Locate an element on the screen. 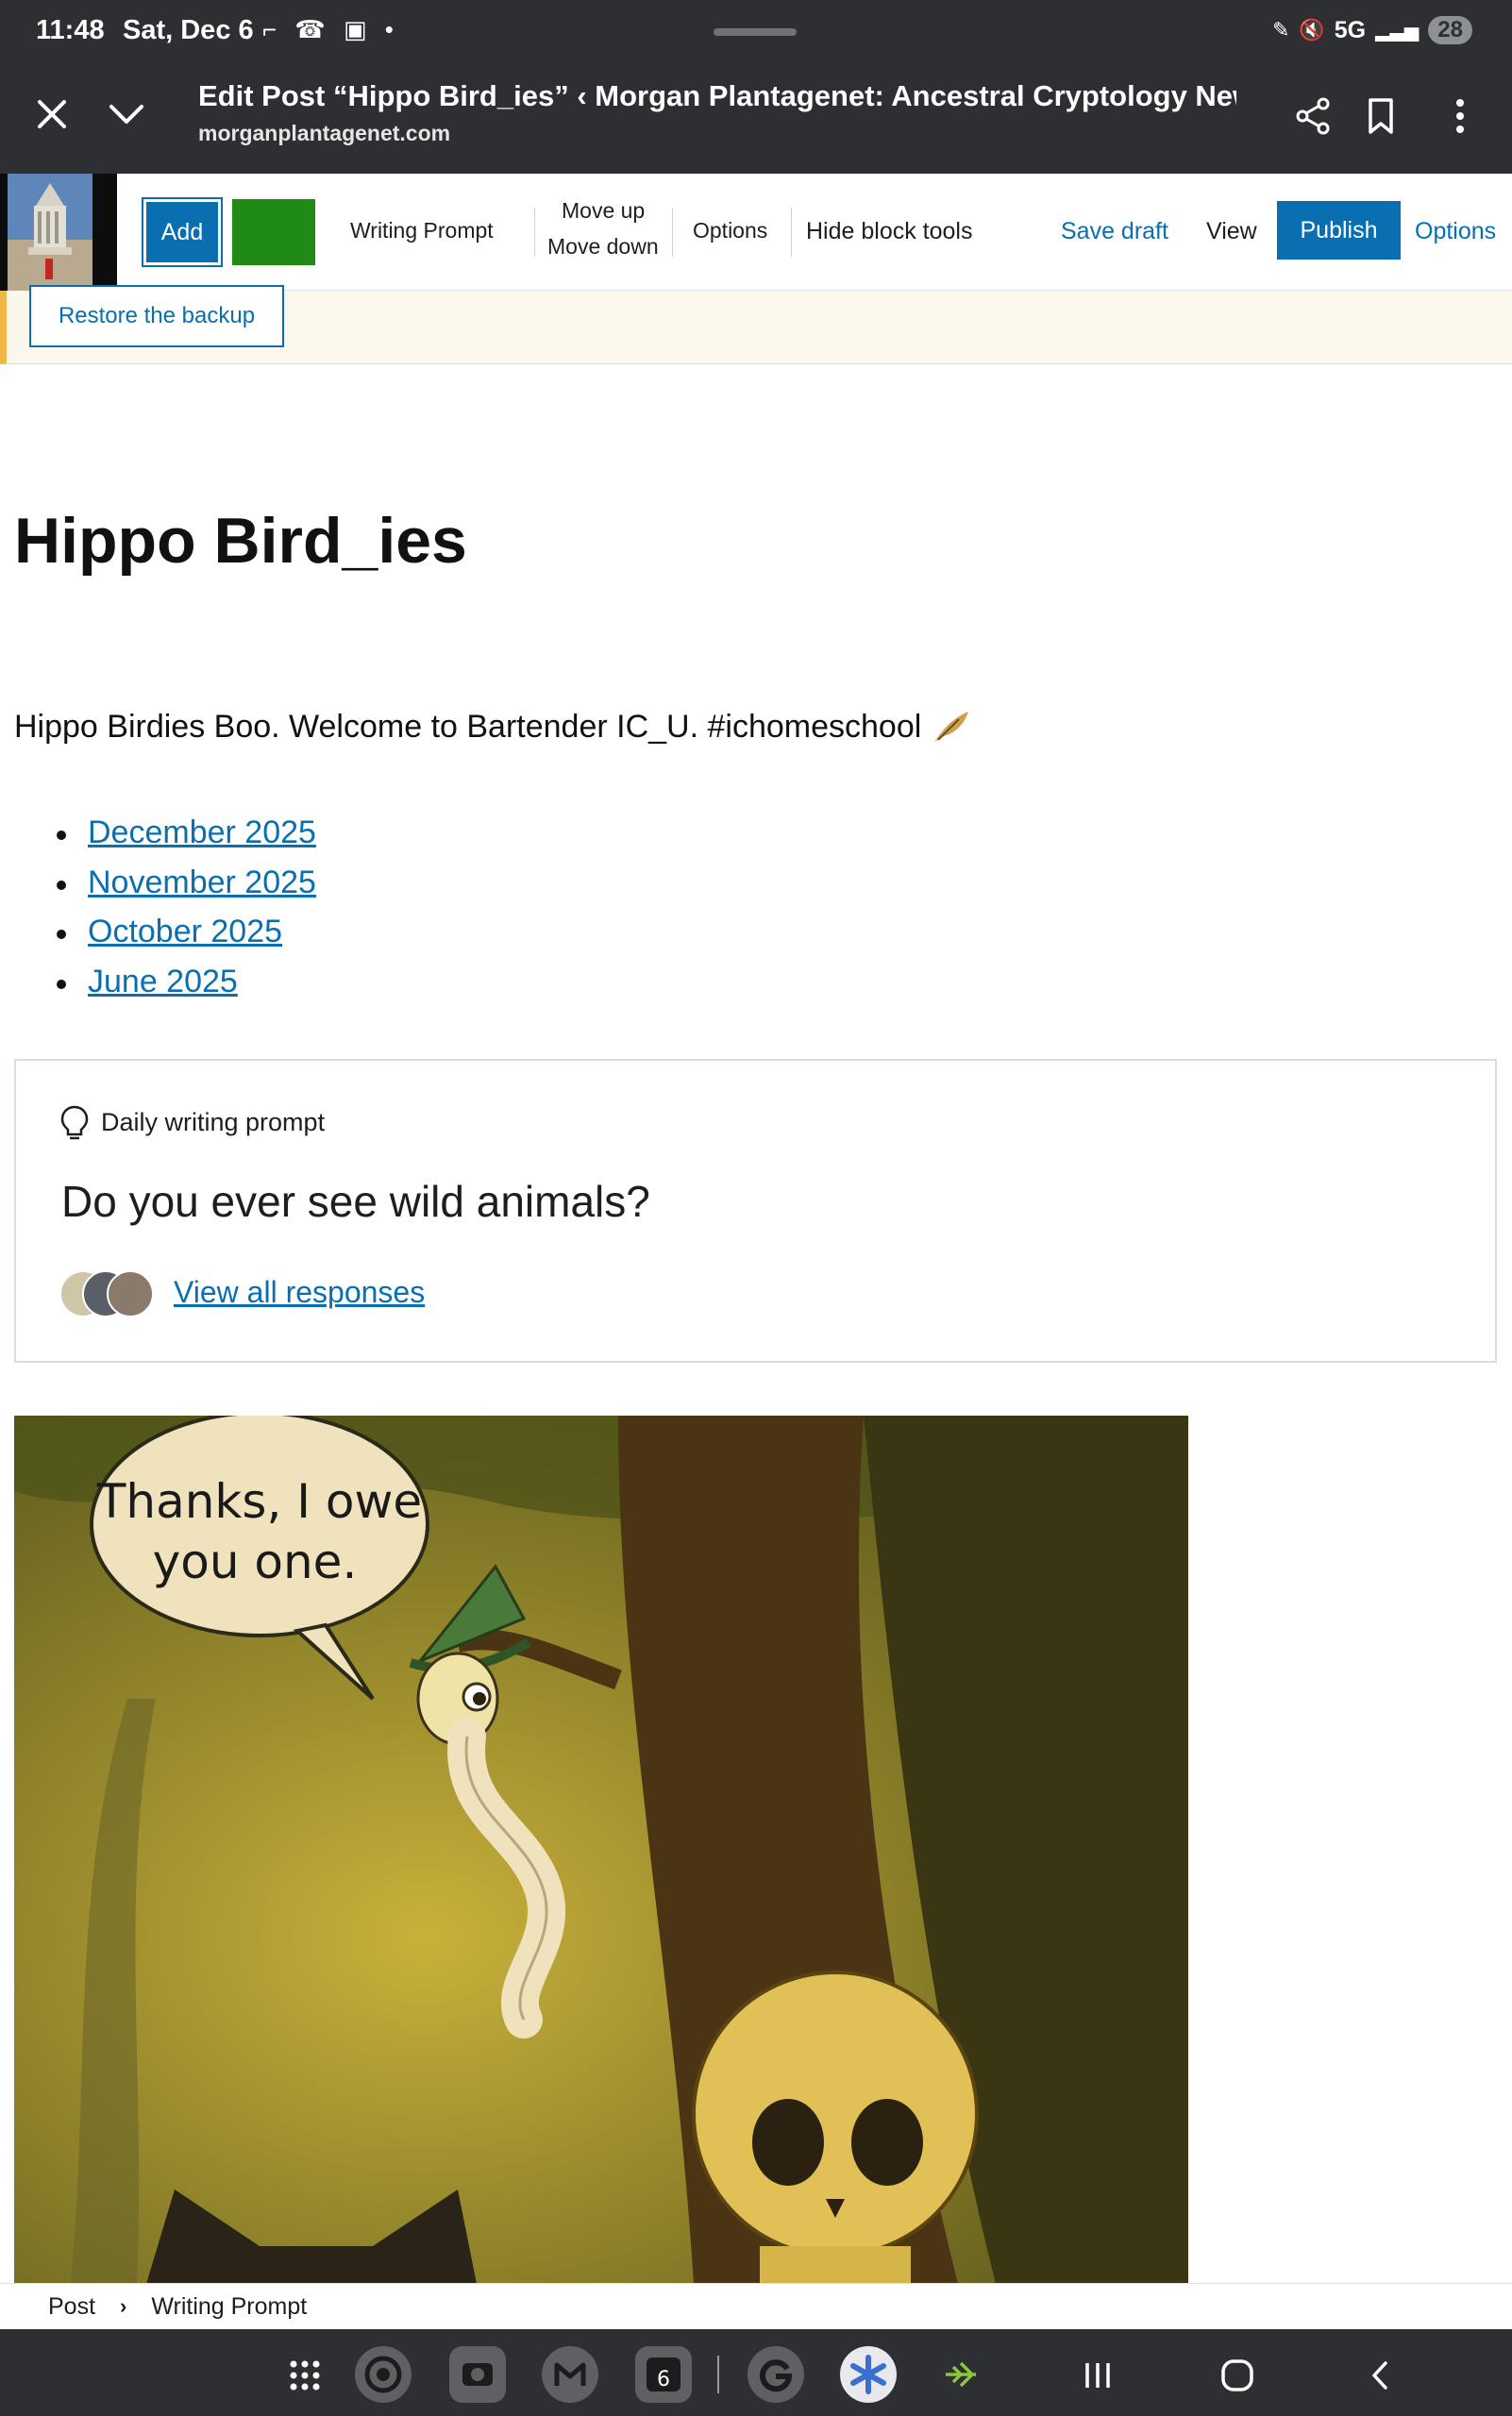 This screenshot has height=2416, width=1512. list-item: November 2025 is located at coordinates (186, 883).